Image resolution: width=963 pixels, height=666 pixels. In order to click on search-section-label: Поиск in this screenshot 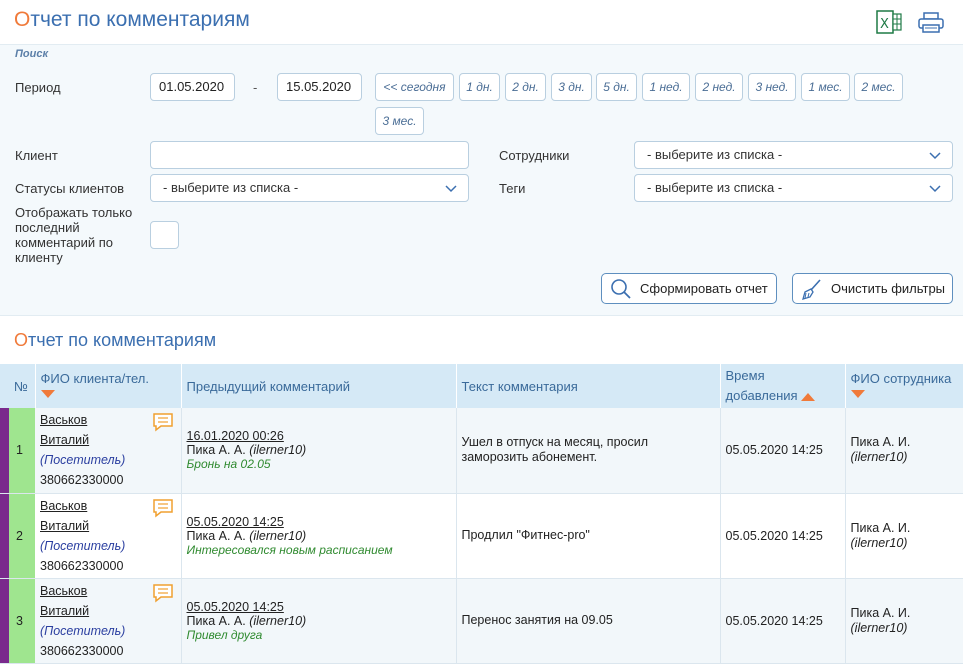, I will do `click(32, 54)`.